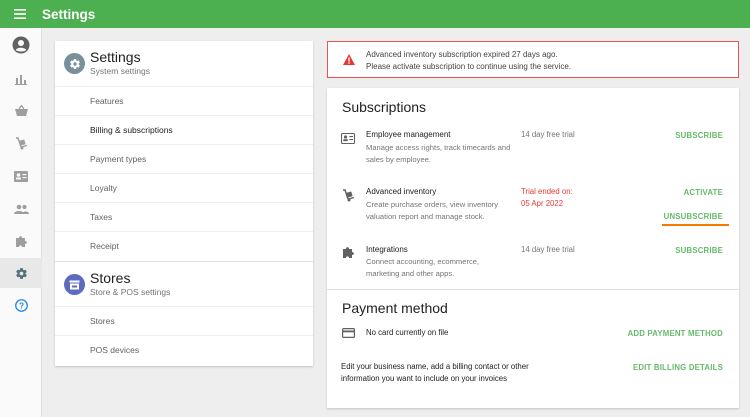 This screenshot has width=750, height=417. What do you see at coordinates (675, 333) in the screenshot?
I see `add-payment-method-button: ADD PAYMENT METHOD` at bounding box center [675, 333].